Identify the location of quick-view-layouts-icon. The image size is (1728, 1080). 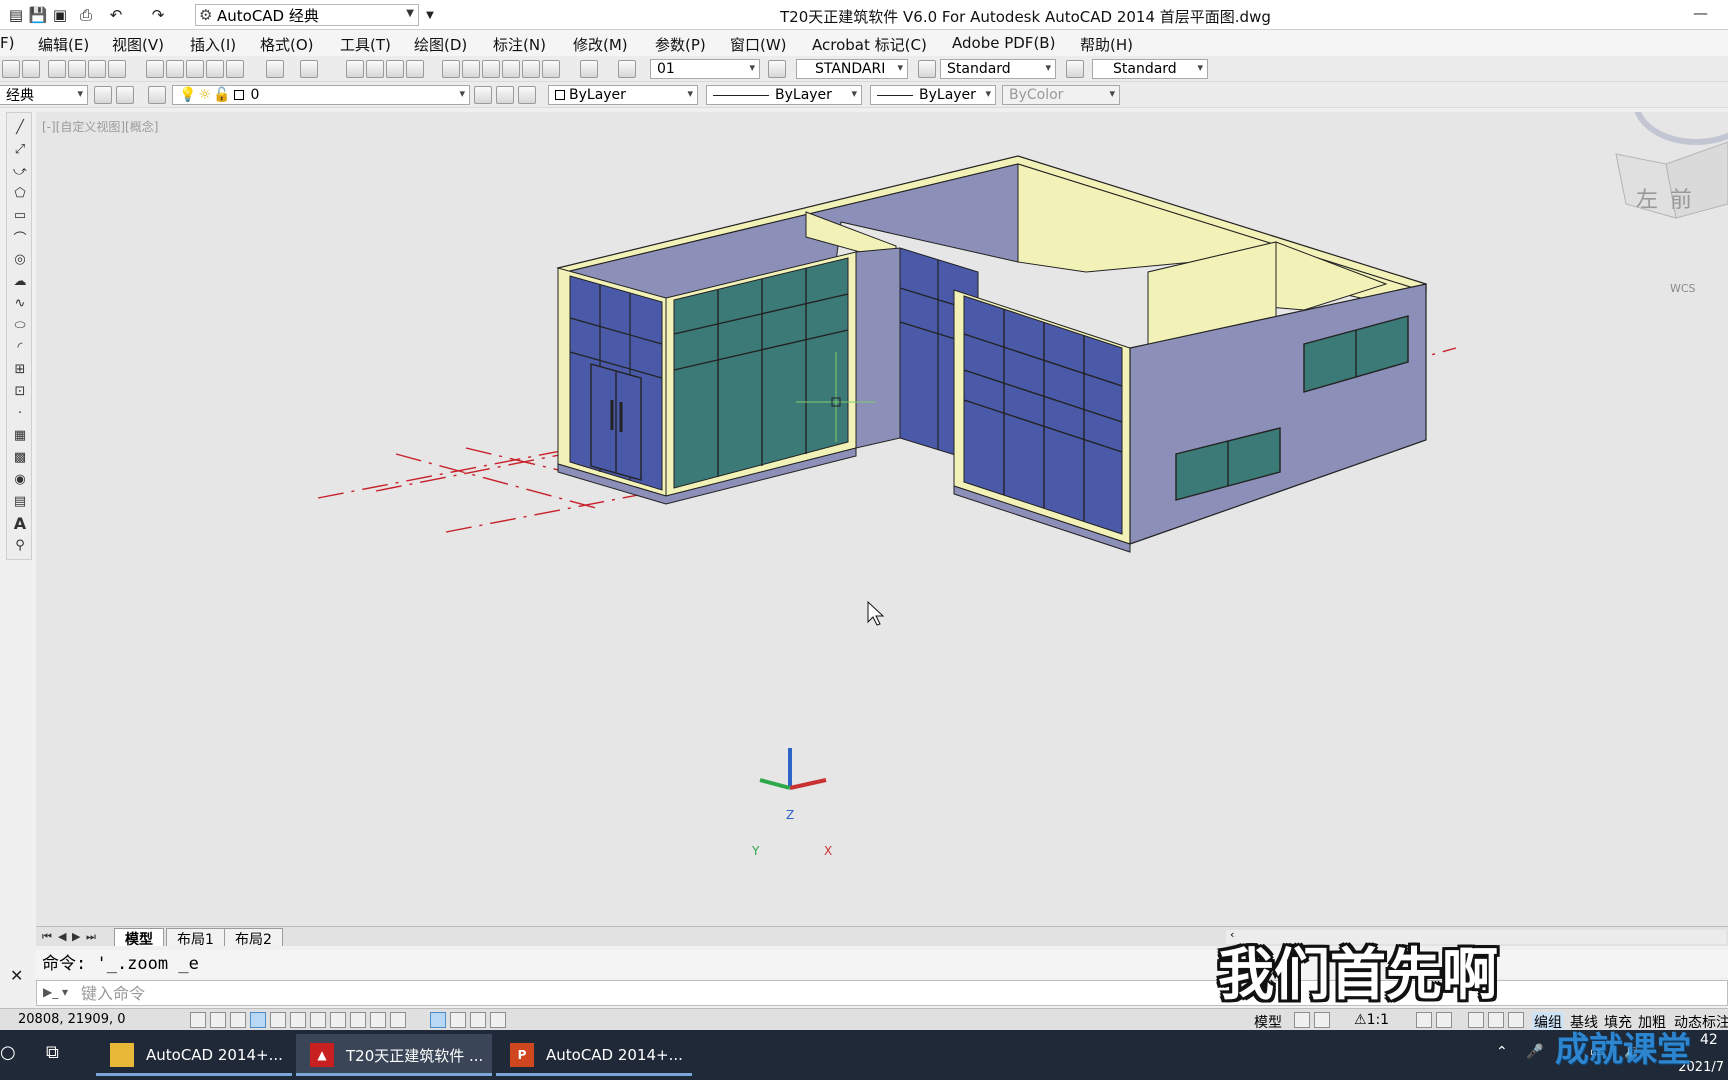
(1302, 1020).